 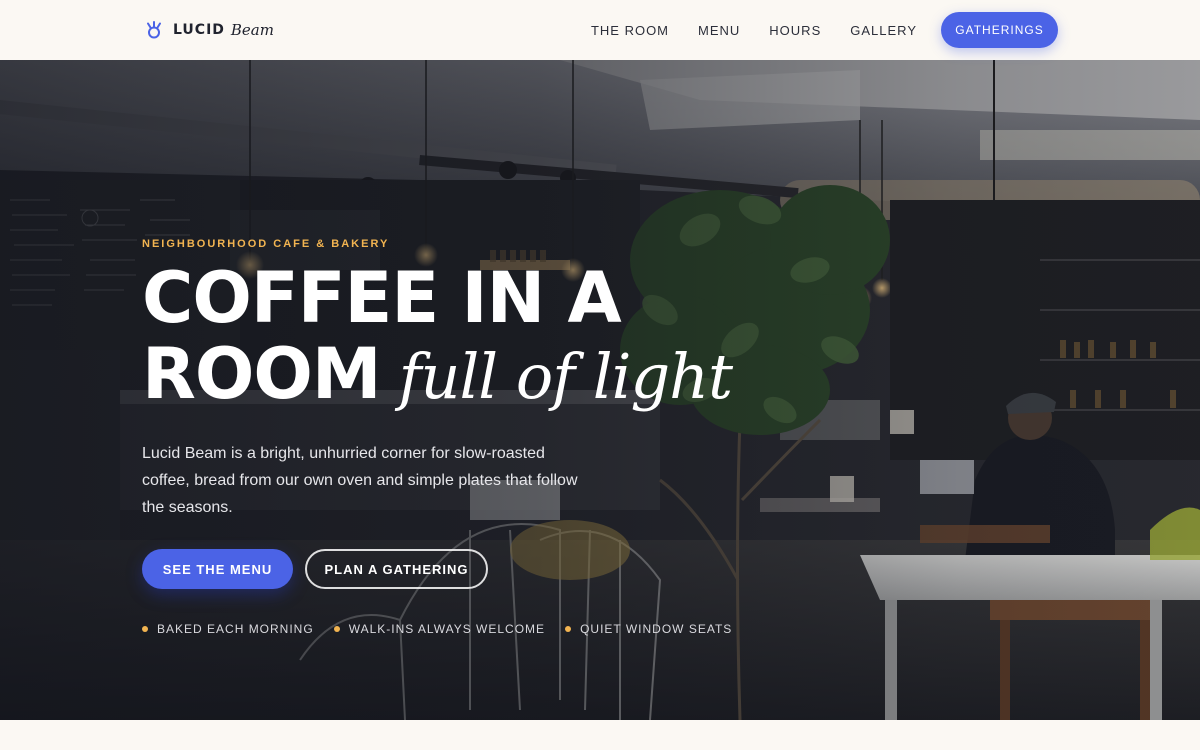 What do you see at coordinates (266, 244) in the screenshot?
I see `hero-eyebrow: NEIGHBOURHOOD CAFE & BAKERY` at bounding box center [266, 244].